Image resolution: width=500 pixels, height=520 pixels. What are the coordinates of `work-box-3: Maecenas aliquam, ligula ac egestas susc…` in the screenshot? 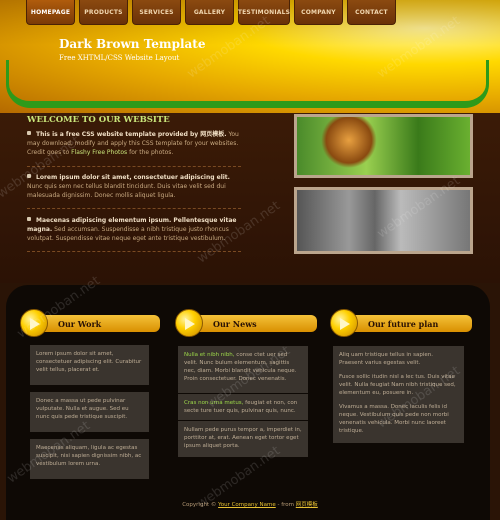 It's located at (89, 459).